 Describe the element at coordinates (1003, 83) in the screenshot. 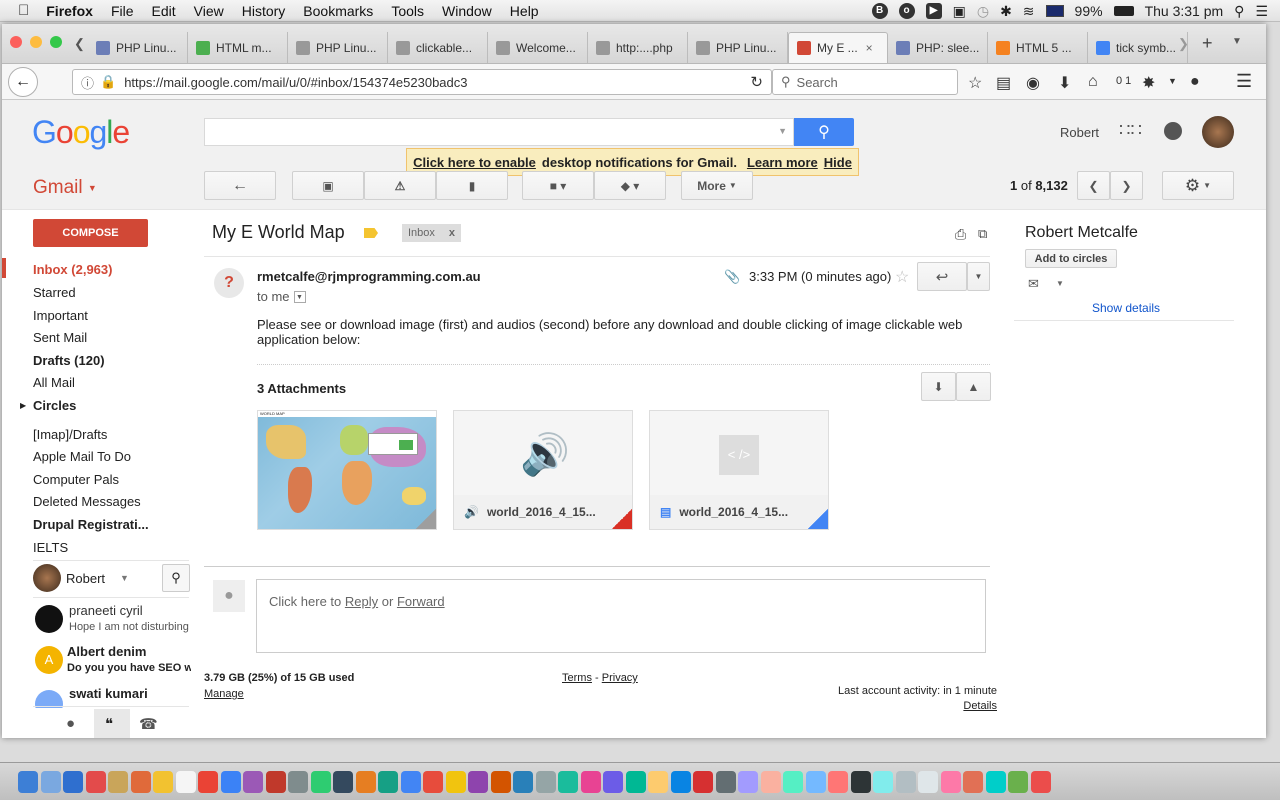

I see `reading-list-icon: ▤` at that location.